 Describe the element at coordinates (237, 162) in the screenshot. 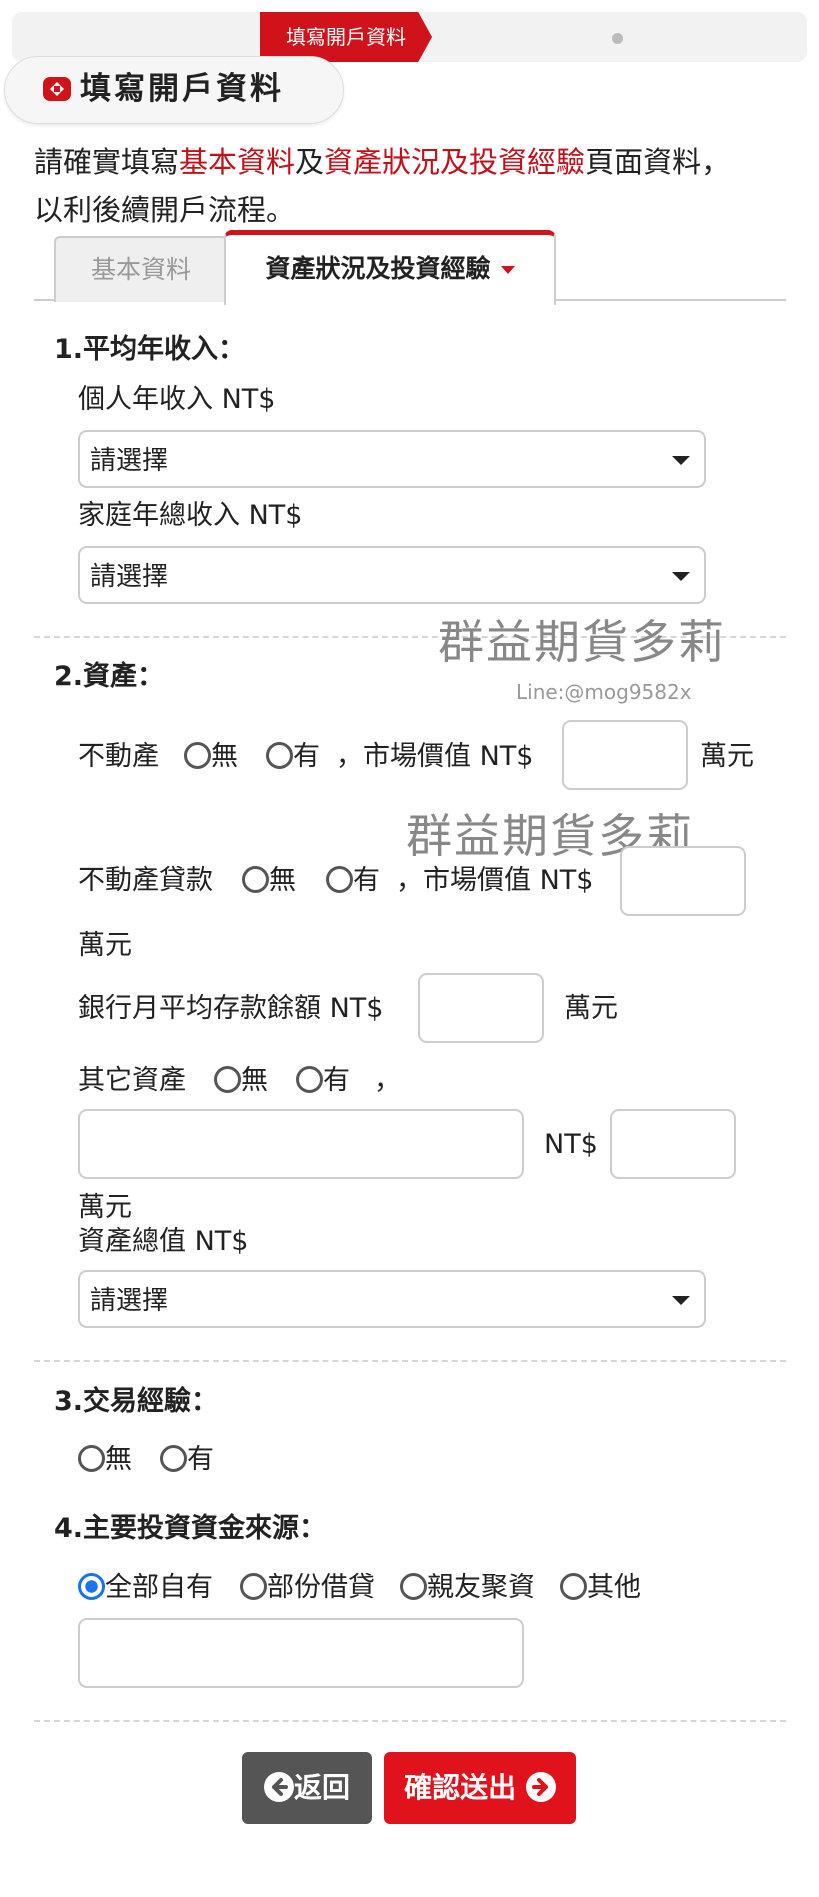

I see `link-basic-info: 基本資料` at that location.